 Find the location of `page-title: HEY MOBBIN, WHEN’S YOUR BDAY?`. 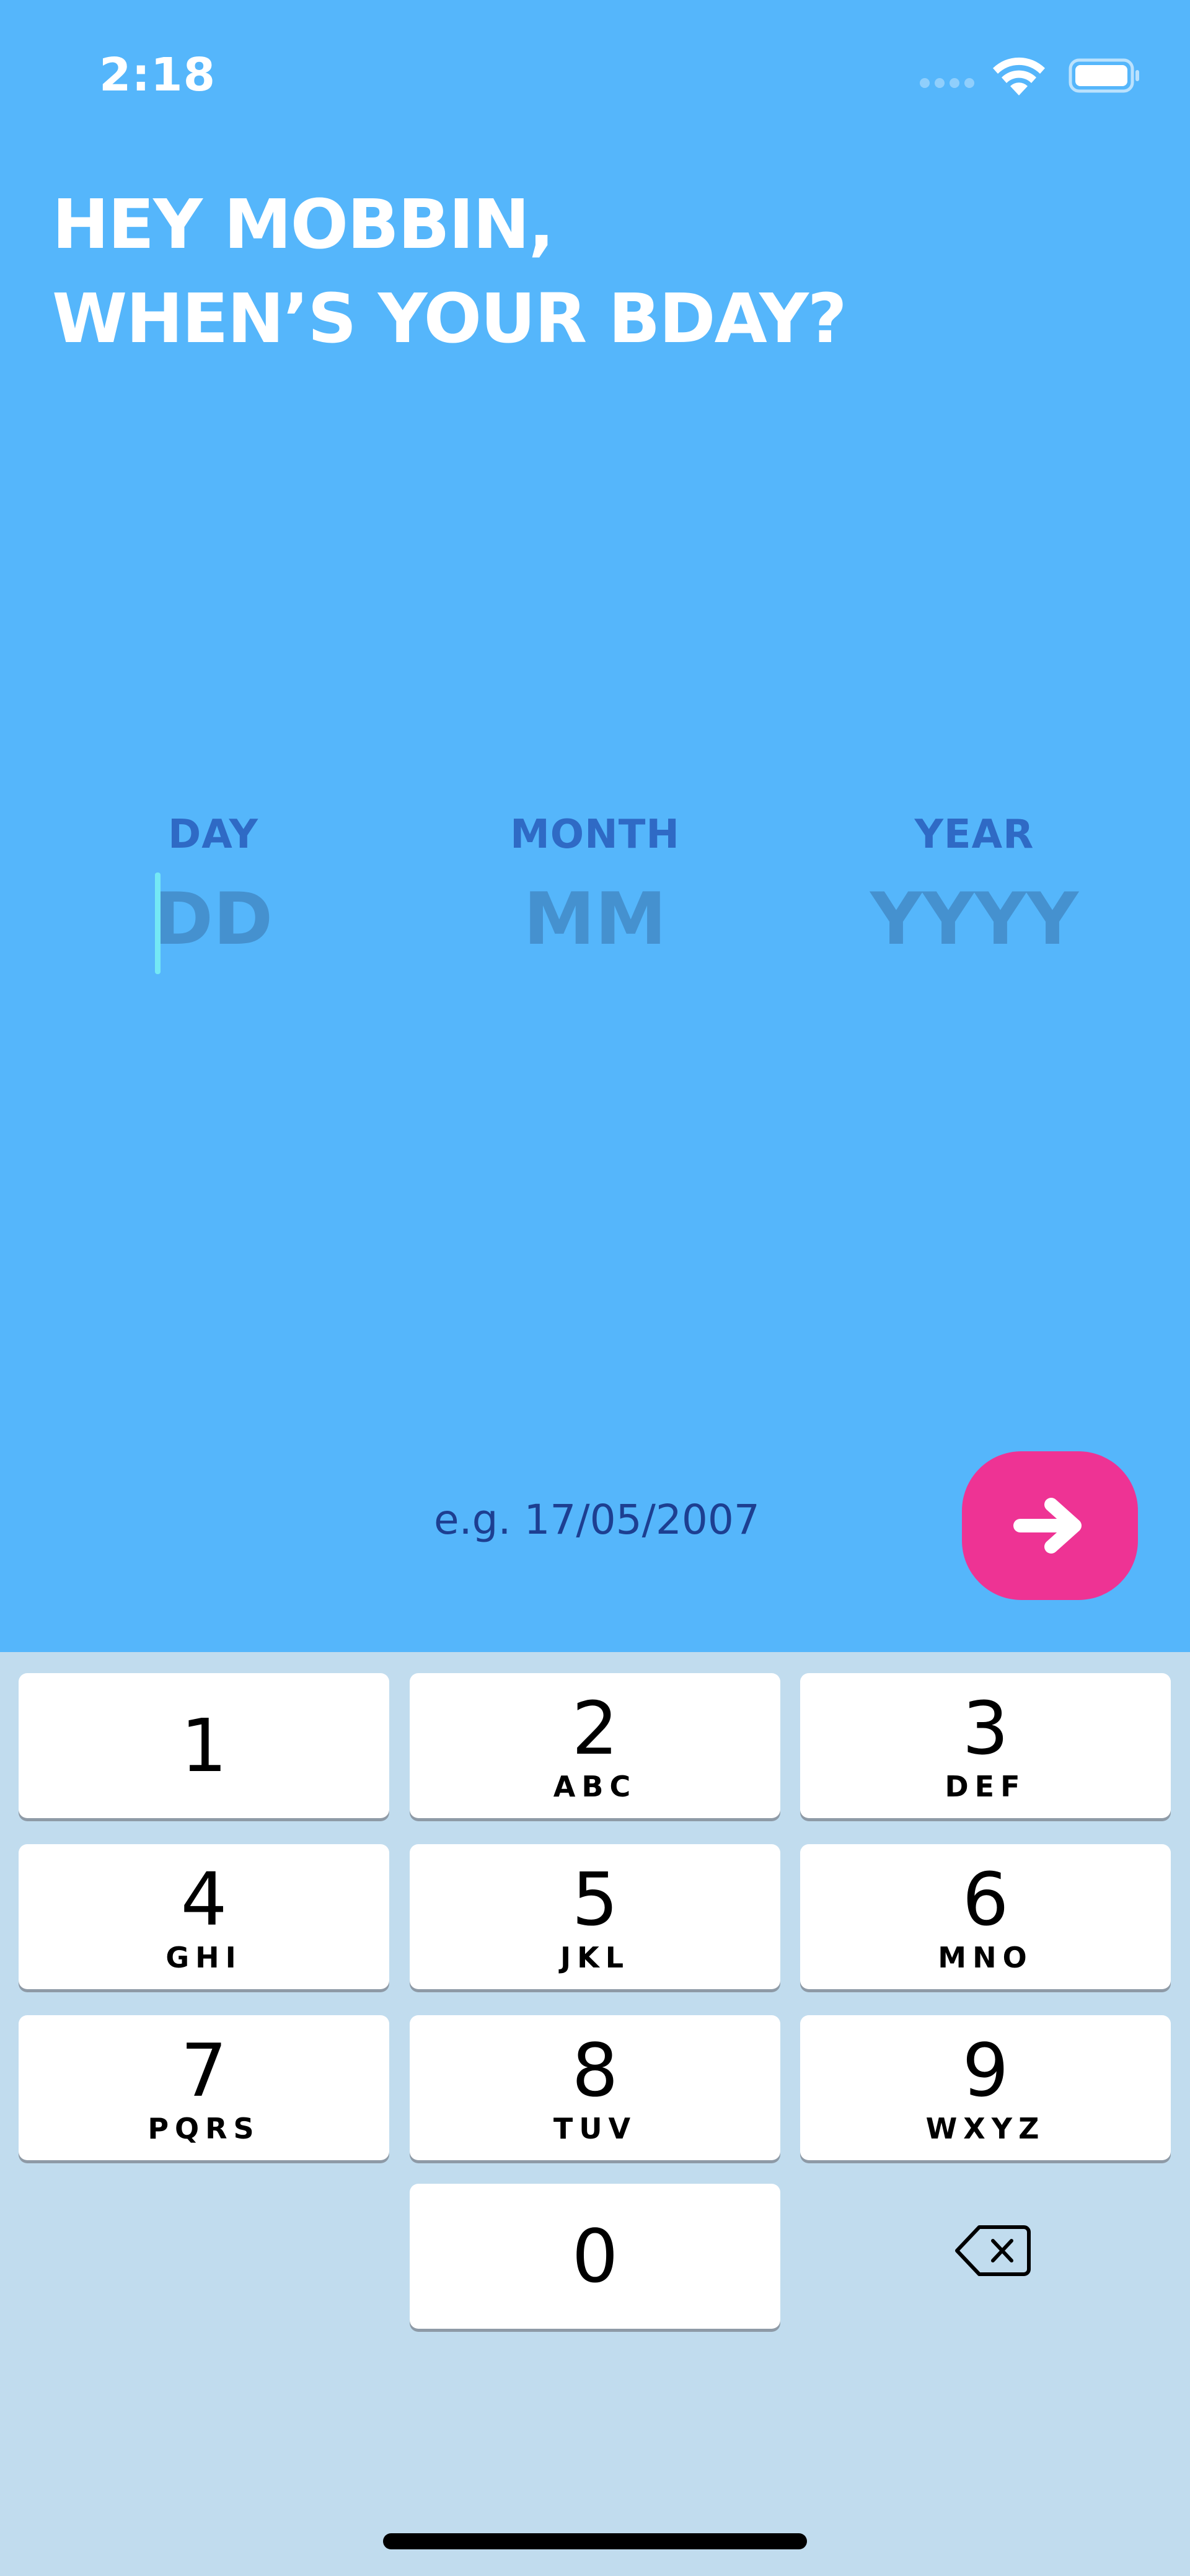

page-title: HEY MOBBIN, WHEN’S YOUR BDAY? is located at coordinates (449, 272).